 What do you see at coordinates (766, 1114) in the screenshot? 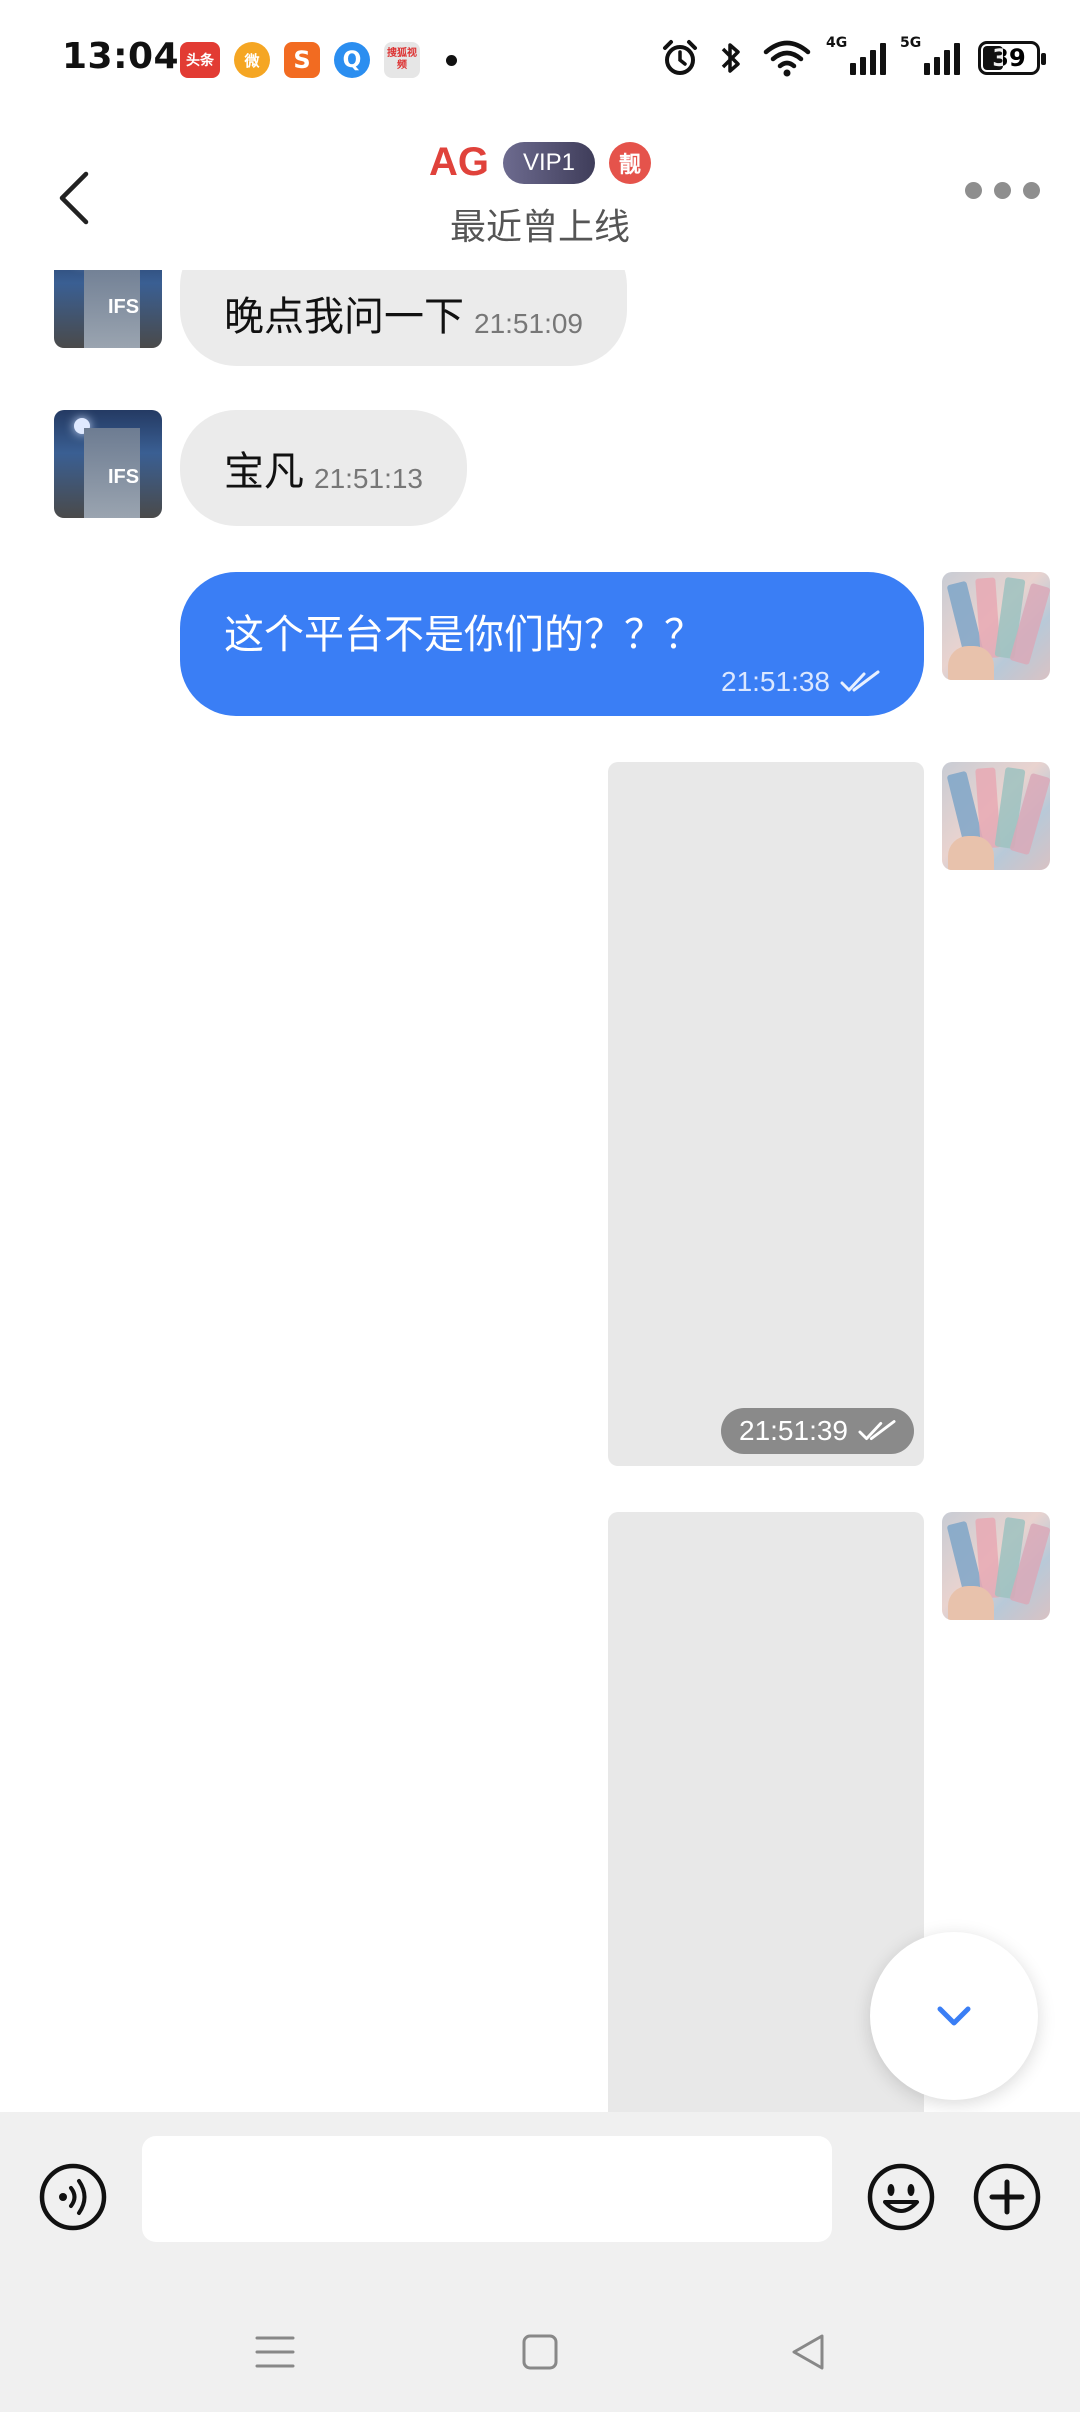
I see `image-message: 21:51:39` at bounding box center [766, 1114].